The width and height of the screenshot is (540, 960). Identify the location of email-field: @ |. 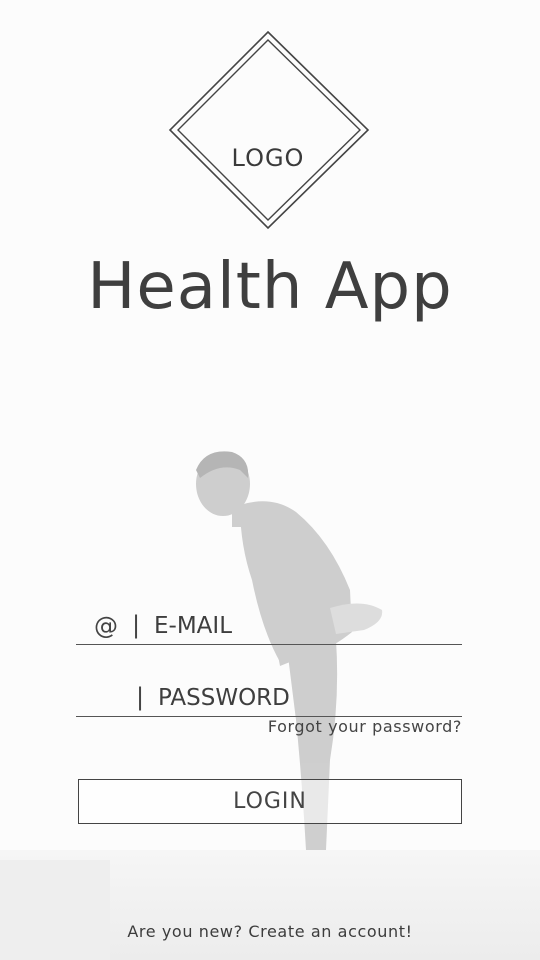
(269, 622).